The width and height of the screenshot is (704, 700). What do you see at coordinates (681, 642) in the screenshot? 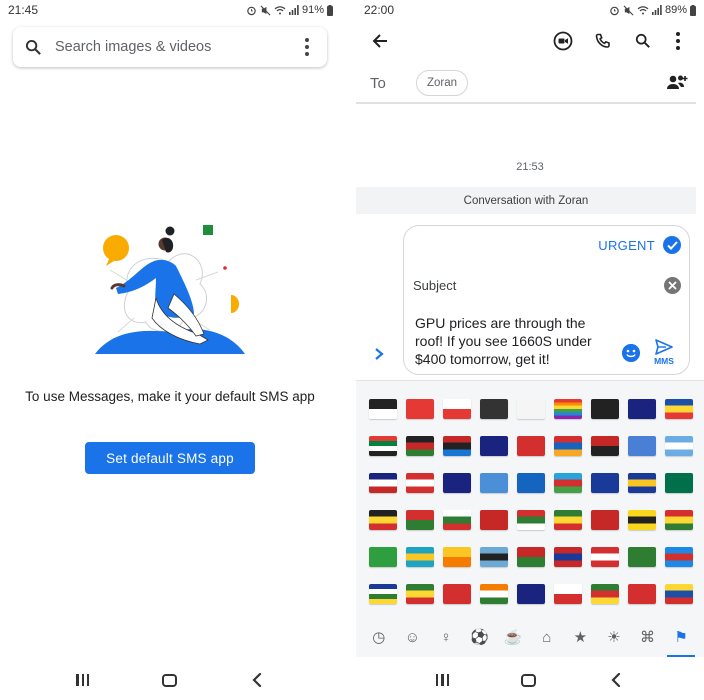
I see `flag-icon: ⚑` at bounding box center [681, 642].